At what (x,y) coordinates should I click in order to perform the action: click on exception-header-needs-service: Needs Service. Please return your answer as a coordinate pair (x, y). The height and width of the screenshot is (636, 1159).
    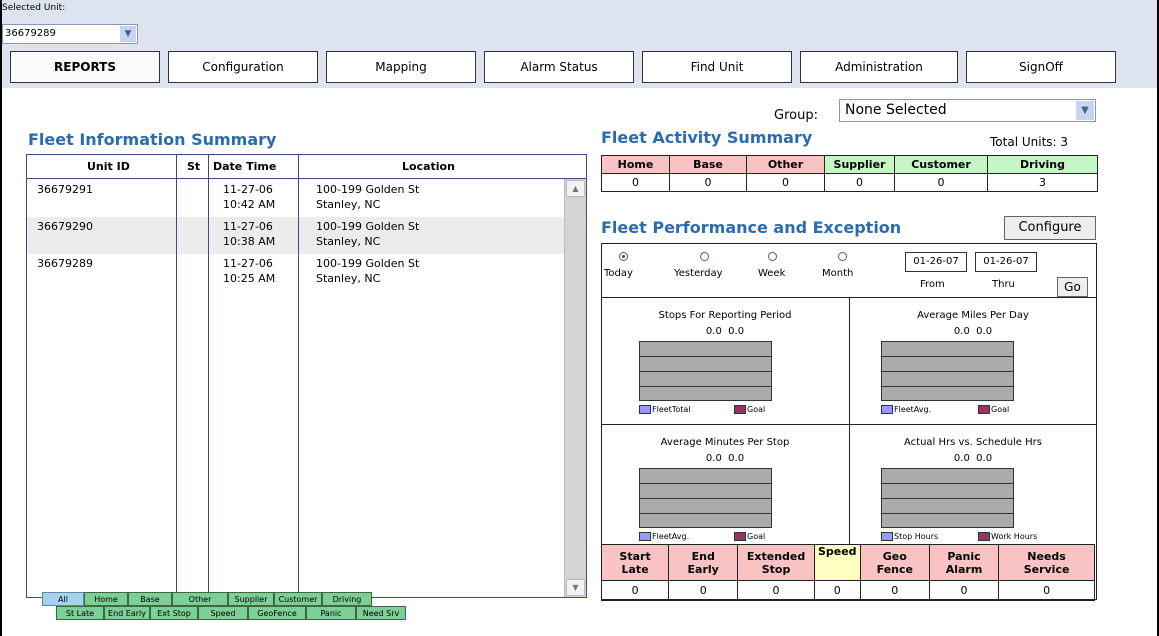
    Looking at the image, I should click on (1046, 562).